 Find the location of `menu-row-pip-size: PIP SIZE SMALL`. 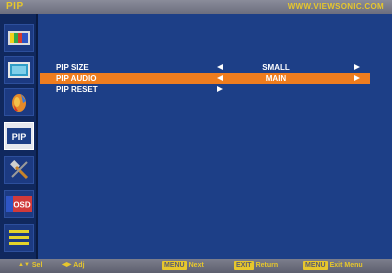

menu-row-pip-size: PIP SIZE SMALL is located at coordinates (205, 67).